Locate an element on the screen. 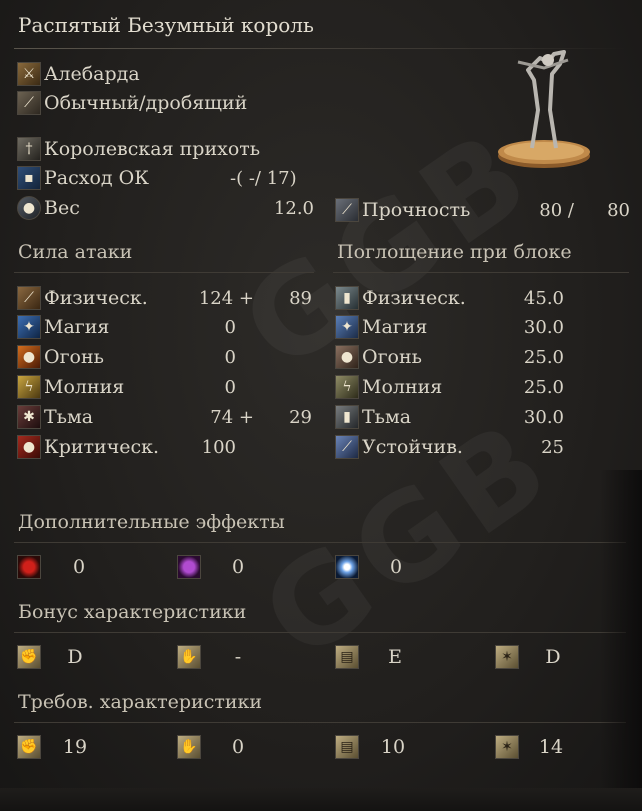 The height and width of the screenshot is (811, 642). attack-row-label: Молния is located at coordinates (84, 387).